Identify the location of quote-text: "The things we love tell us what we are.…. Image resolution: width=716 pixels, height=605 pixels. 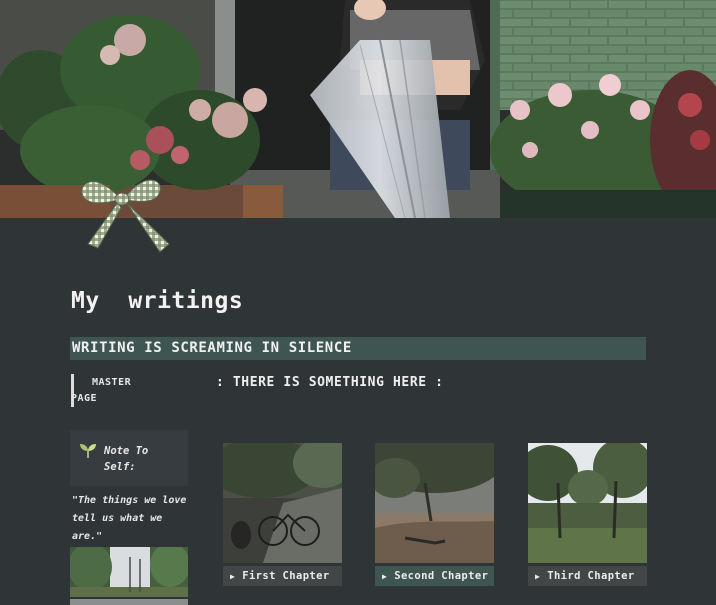
(129, 518).